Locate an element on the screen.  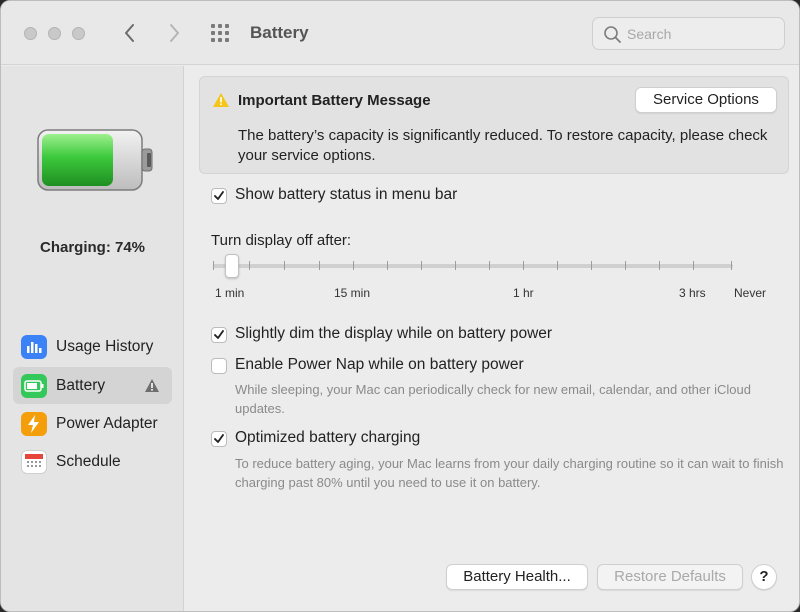
sidebar-item-label: Usage History is located at coordinates (105, 346).